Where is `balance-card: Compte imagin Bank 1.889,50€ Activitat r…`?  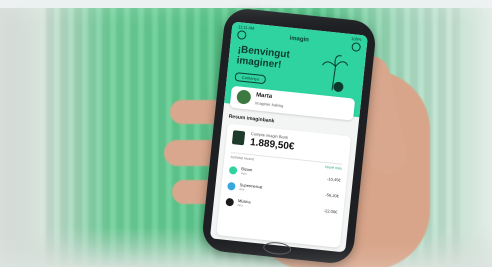 balance-card: Compte imagin Bank 1.889,50€ Activitat r… is located at coordinates (284, 185).